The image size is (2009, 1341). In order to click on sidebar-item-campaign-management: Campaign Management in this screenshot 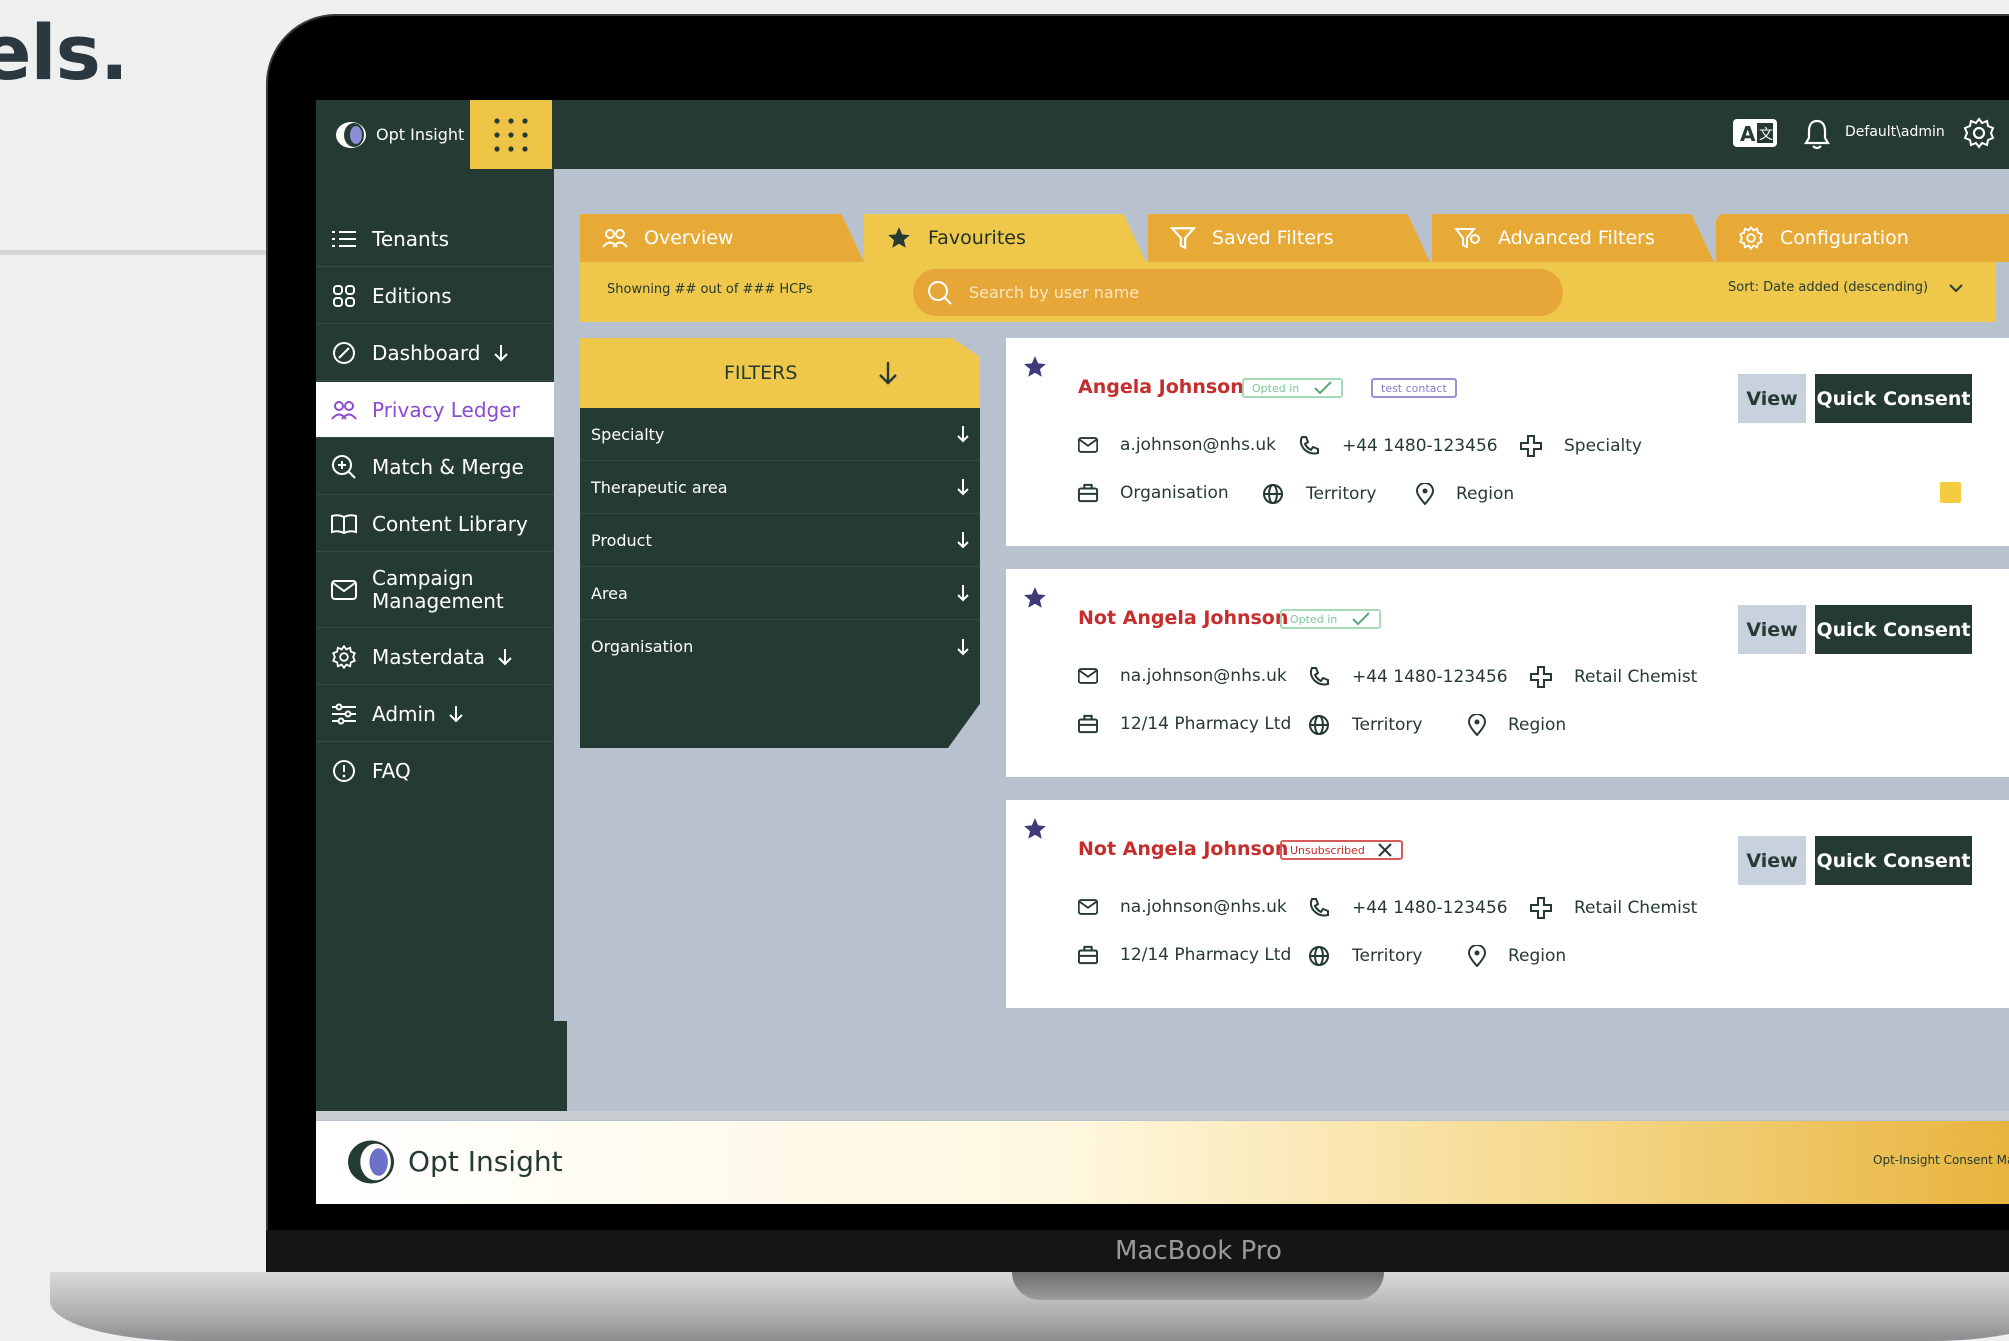, I will do `click(435, 590)`.